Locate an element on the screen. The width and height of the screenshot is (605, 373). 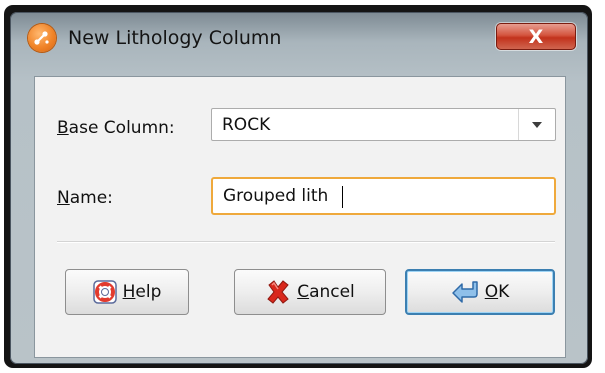
ok-button: OK is located at coordinates (480, 292).